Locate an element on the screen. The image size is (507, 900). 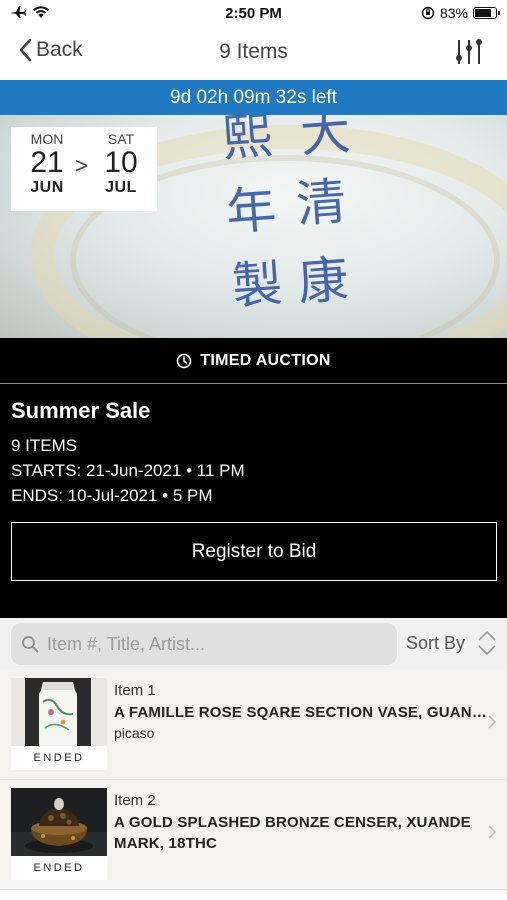
auction-type-row: TIMED AUCTION is located at coordinates (253, 361).